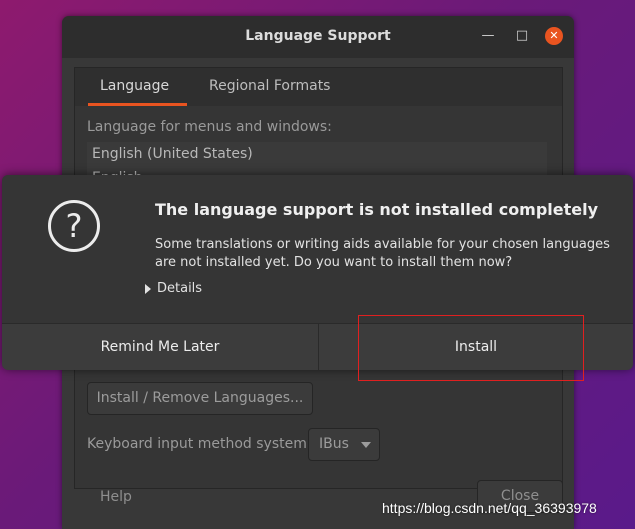 The image size is (635, 529). I want to click on details-label: Details, so click(180, 288).